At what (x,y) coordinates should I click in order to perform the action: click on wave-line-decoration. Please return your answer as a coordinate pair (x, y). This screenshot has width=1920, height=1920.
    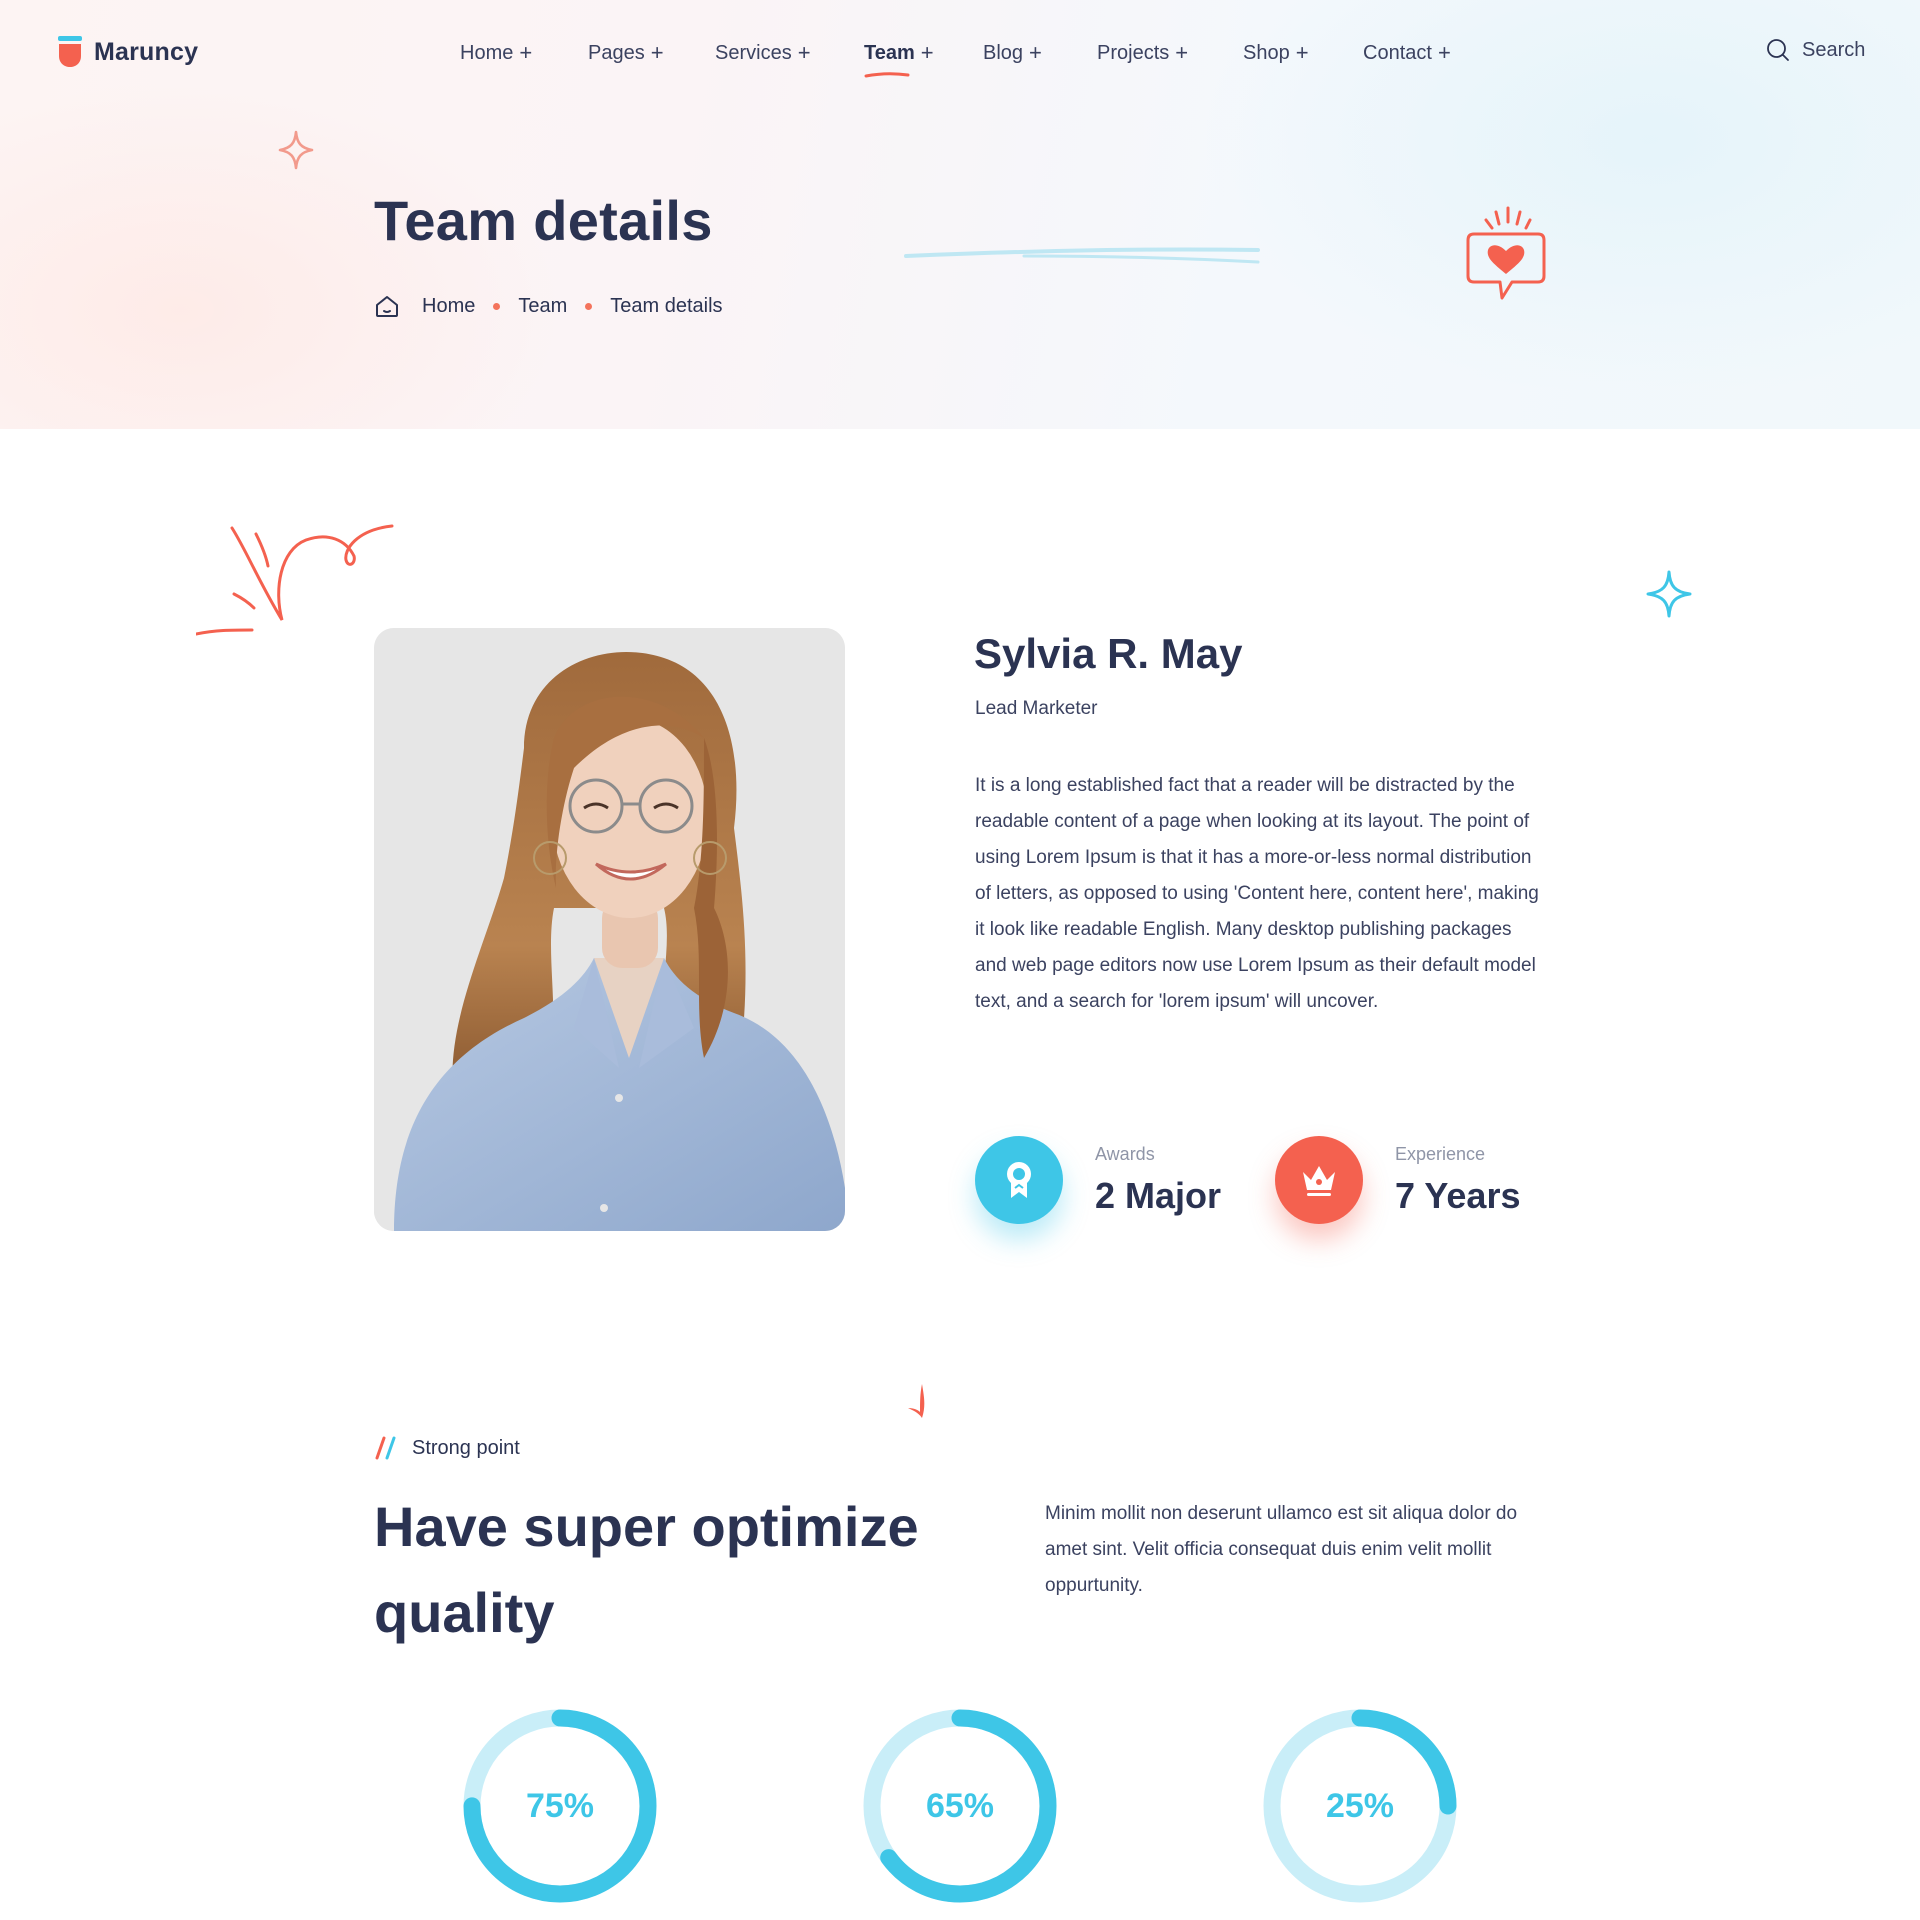
    Looking at the image, I should click on (1082, 255).